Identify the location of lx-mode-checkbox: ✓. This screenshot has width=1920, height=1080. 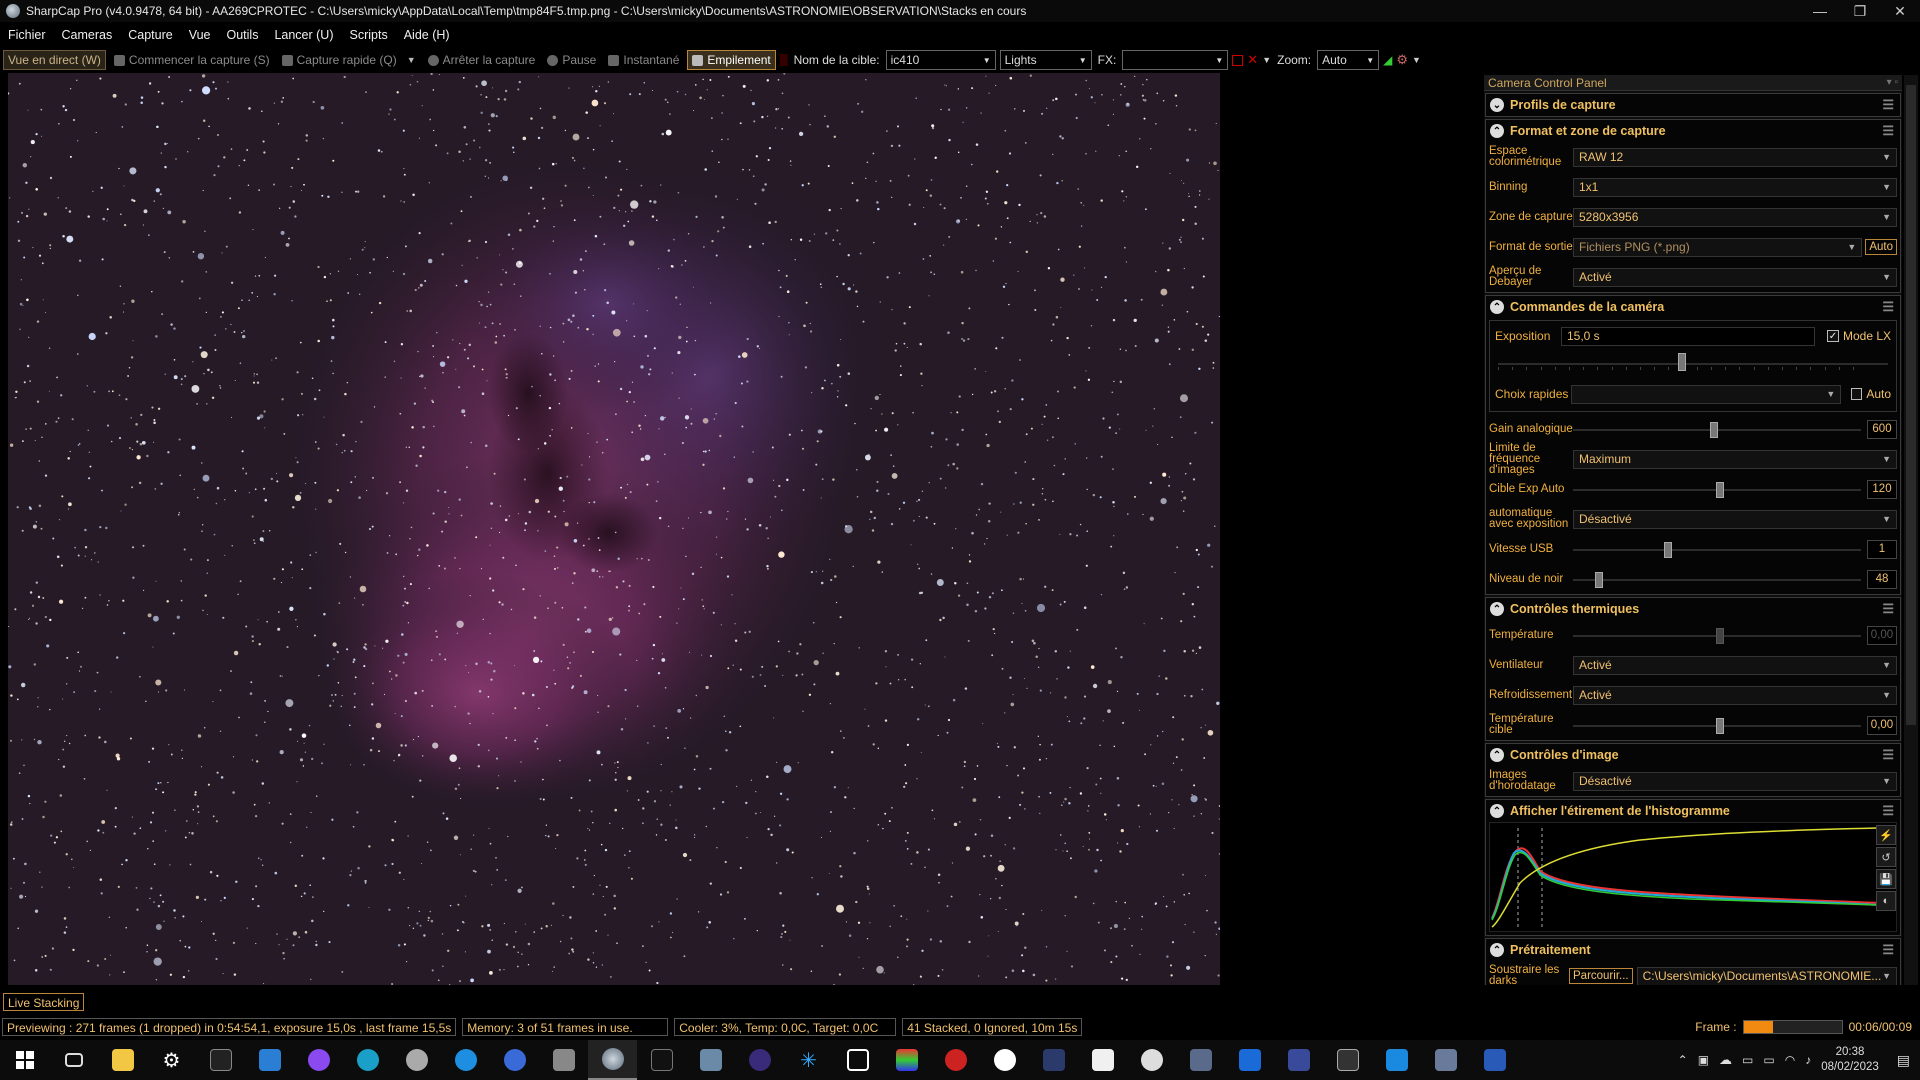
(1832, 336).